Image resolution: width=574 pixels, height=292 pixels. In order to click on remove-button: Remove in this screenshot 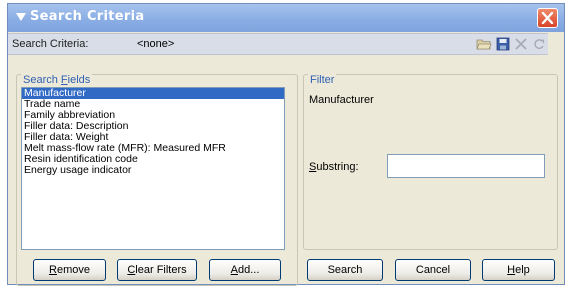, I will do `click(69, 270)`.